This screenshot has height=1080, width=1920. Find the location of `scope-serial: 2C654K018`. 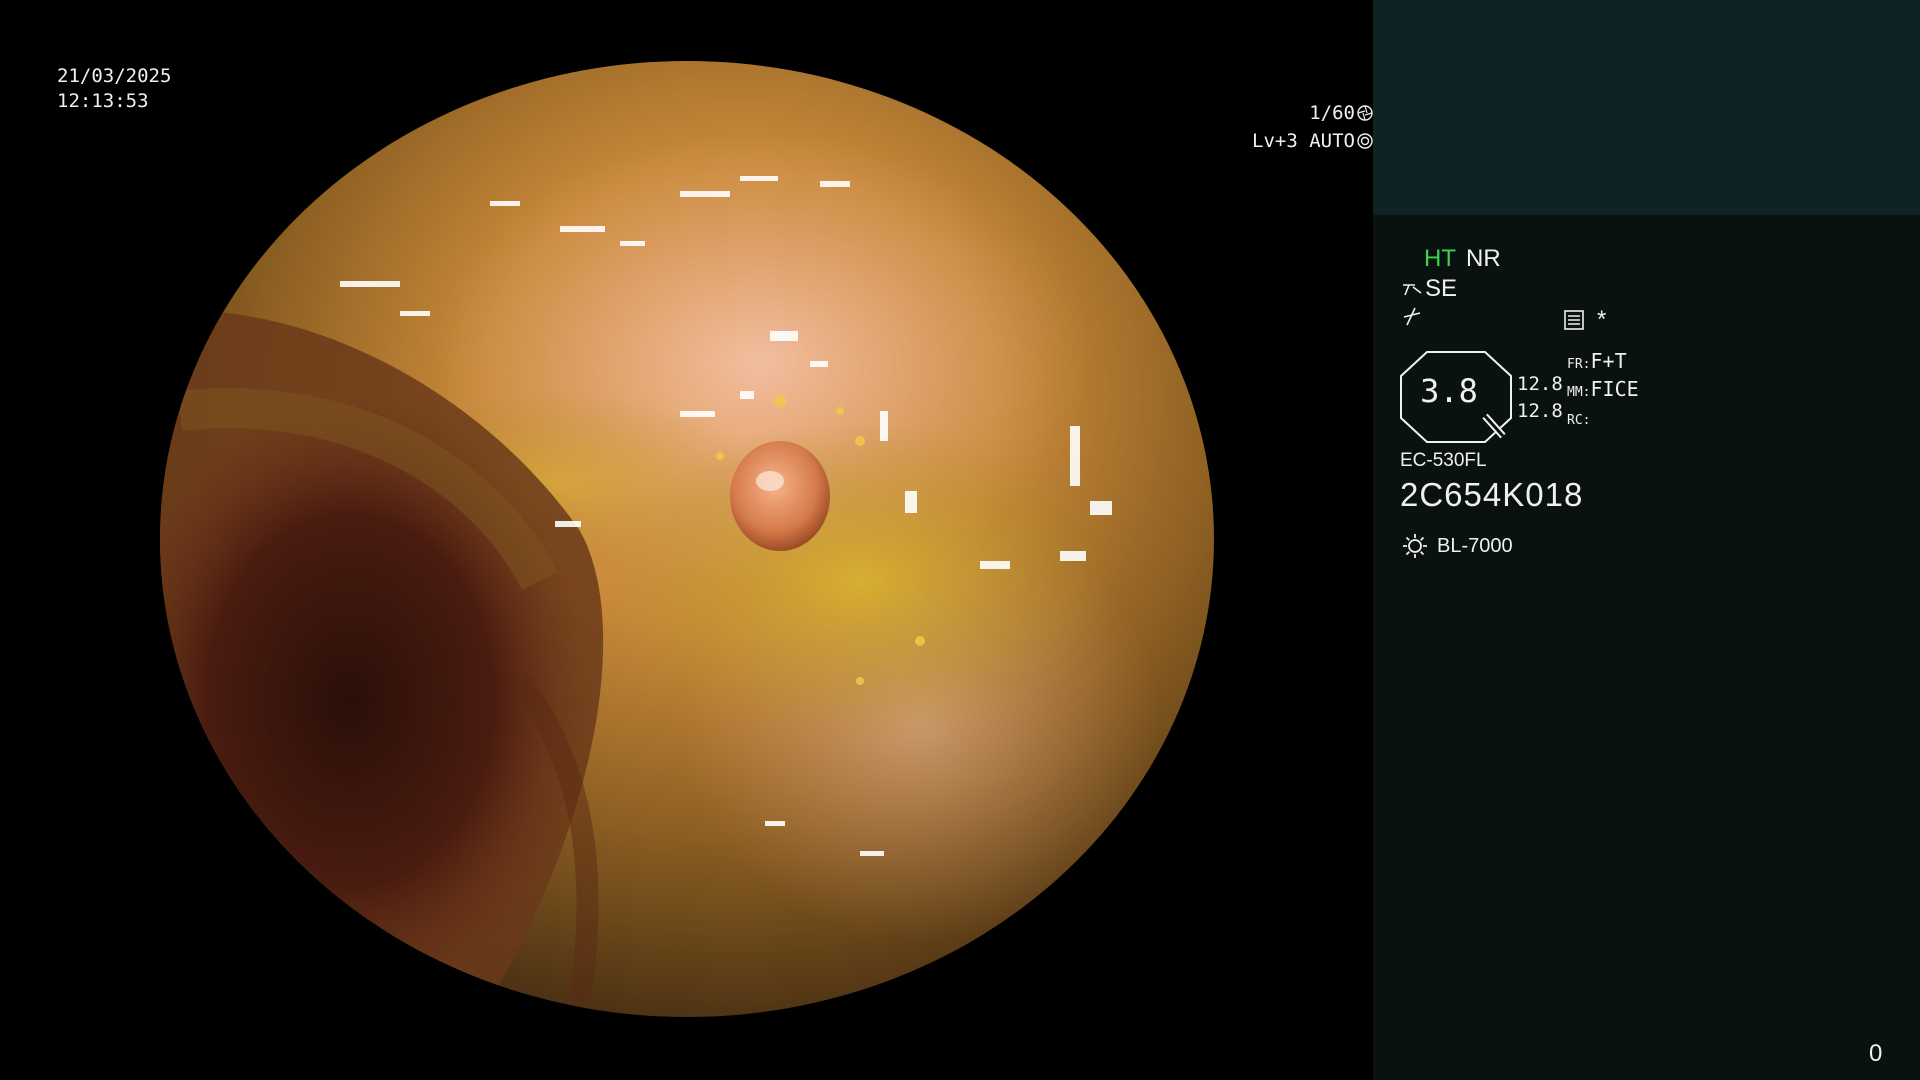

scope-serial: 2C654K018 is located at coordinates (1492, 494).